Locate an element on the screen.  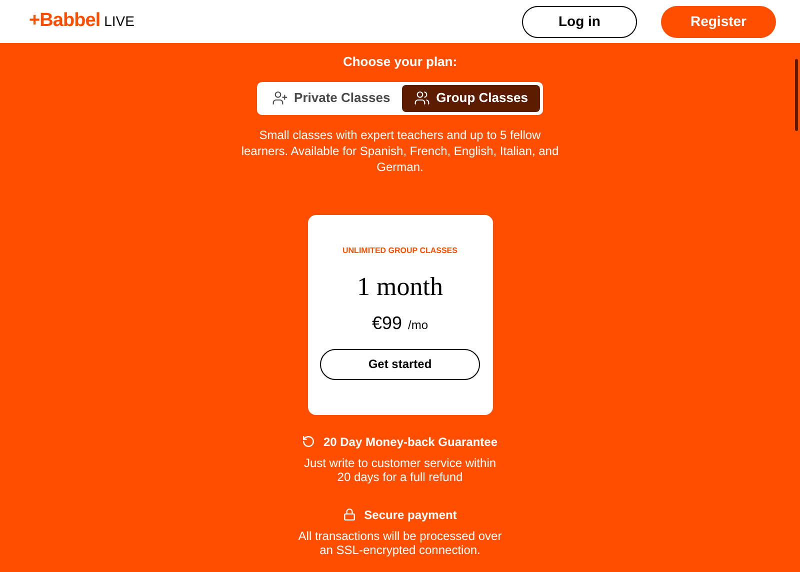
undo-arrow-icon is located at coordinates (309, 441).